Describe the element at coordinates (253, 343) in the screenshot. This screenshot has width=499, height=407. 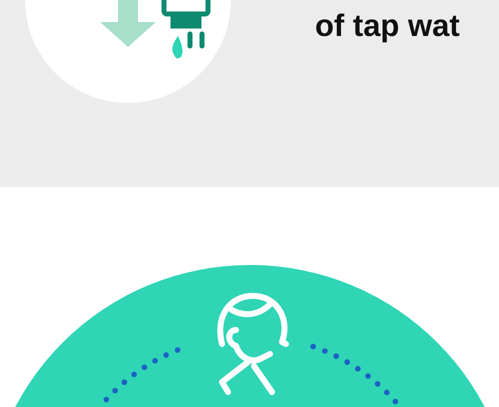
I see `person-icon` at that location.